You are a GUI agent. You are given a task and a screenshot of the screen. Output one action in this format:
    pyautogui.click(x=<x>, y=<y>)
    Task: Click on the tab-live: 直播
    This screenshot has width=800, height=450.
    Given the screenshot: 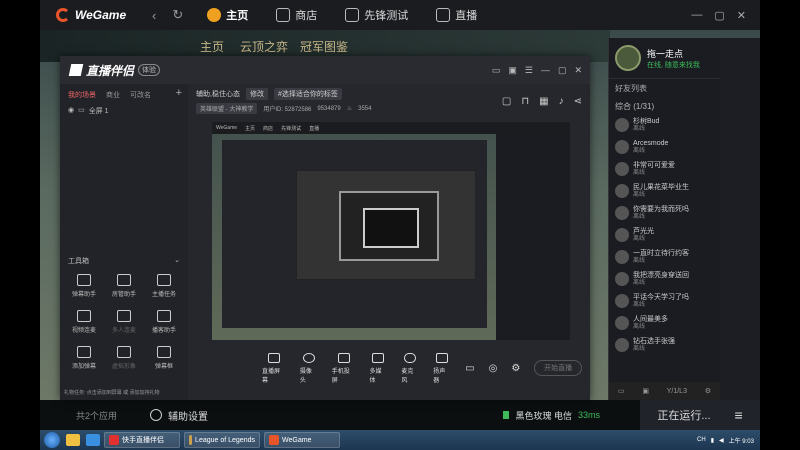 What is the action you would take?
    pyautogui.click(x=456, y=15)
    